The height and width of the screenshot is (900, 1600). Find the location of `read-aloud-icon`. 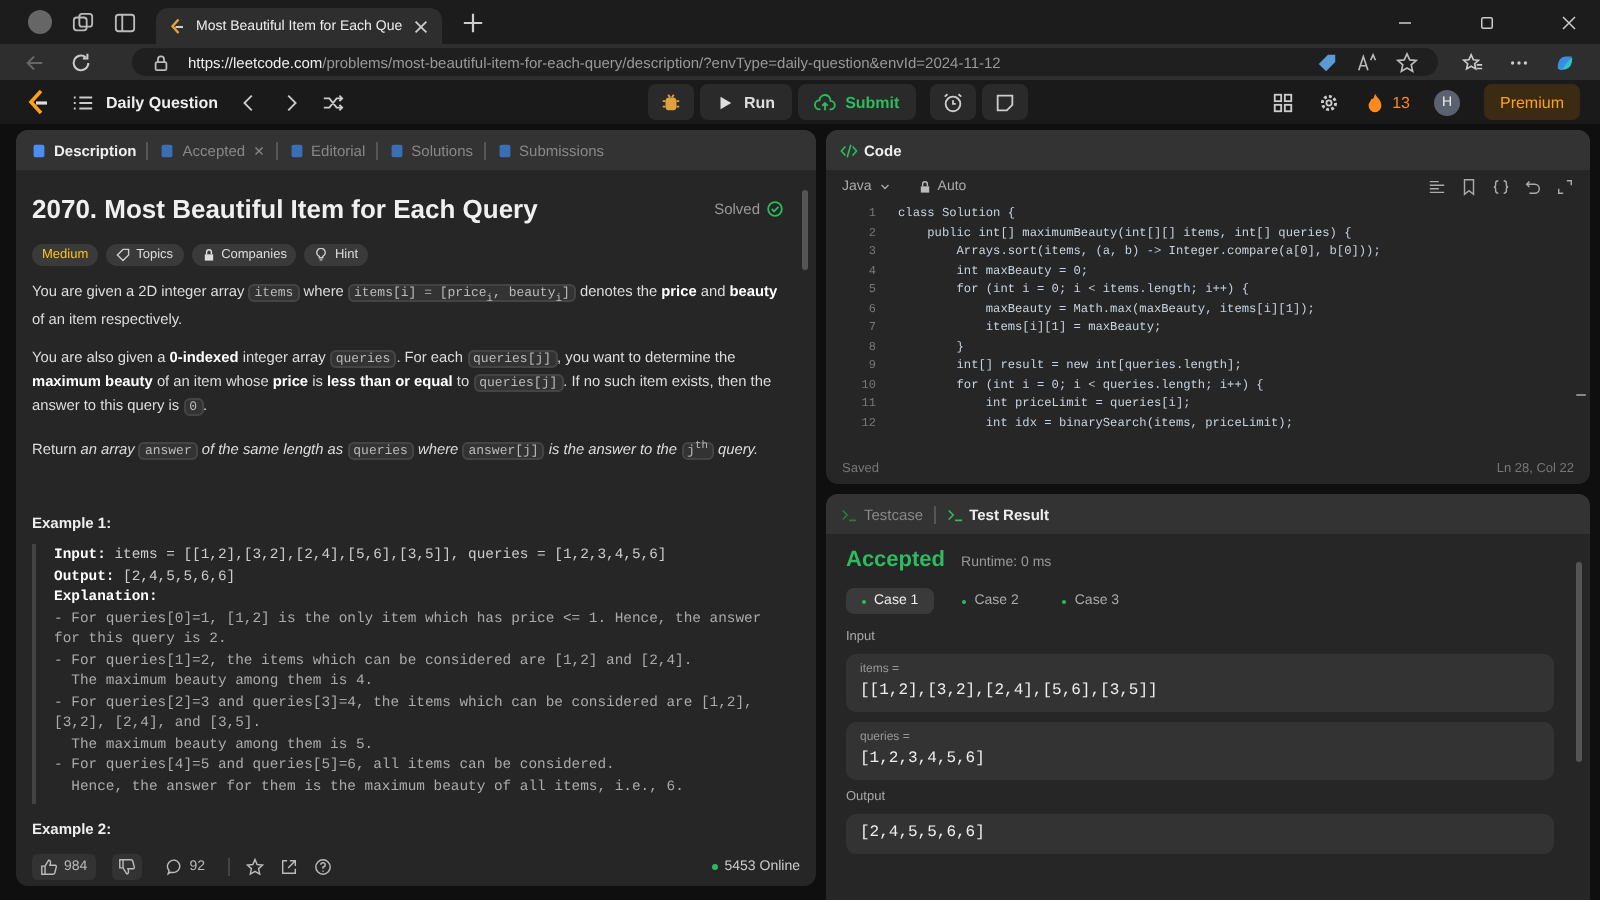

read-aloud-icon is located at coordinates (1367, 62).